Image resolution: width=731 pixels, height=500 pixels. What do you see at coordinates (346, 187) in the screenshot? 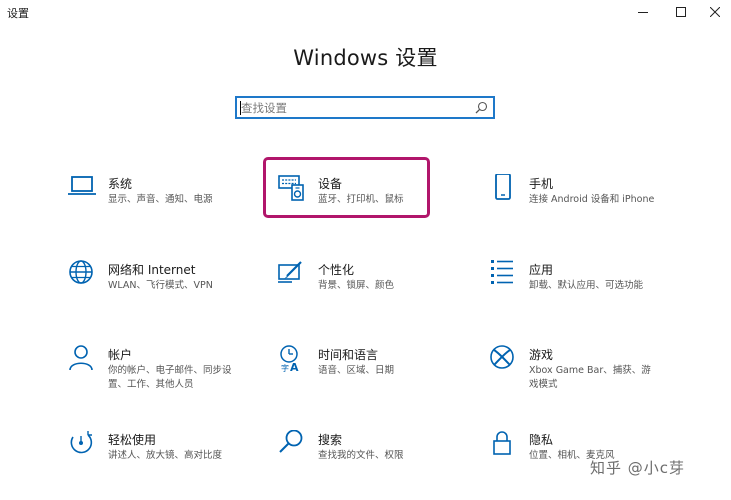
I see `devices-highlight-box` at bounding box center [346, 187].